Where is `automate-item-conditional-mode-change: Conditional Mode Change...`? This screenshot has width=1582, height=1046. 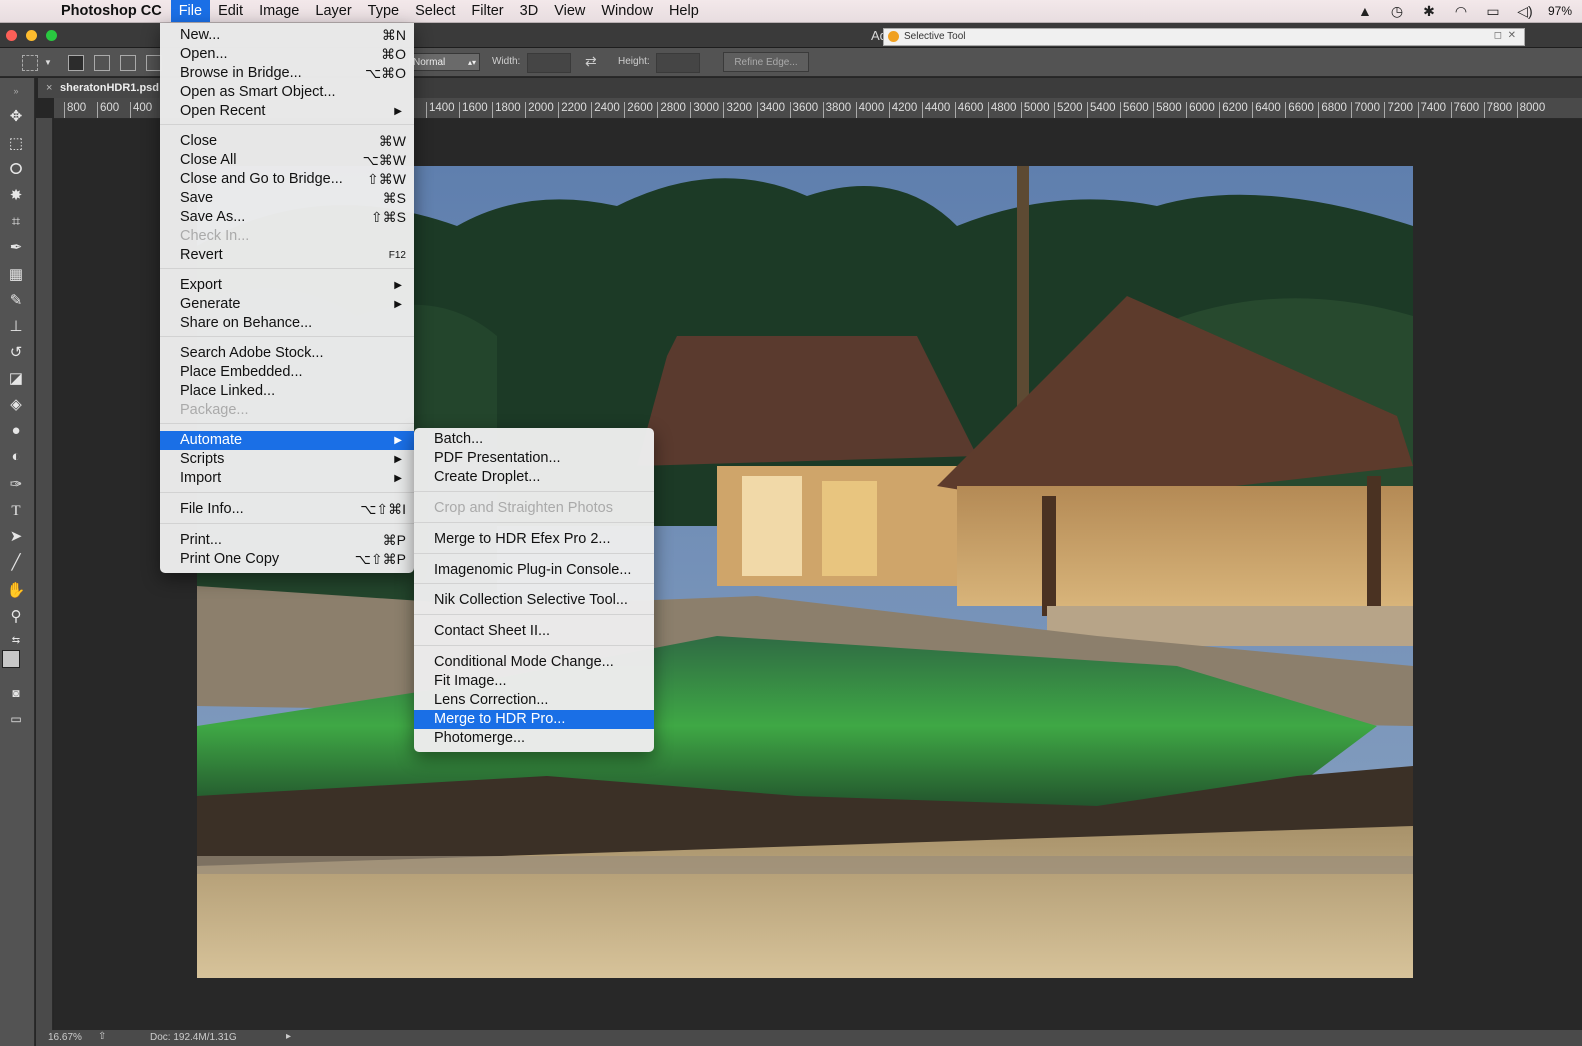 automate-item-conditional-mode-change: Conditional Mode Change... is located at coordinates (534, 662).